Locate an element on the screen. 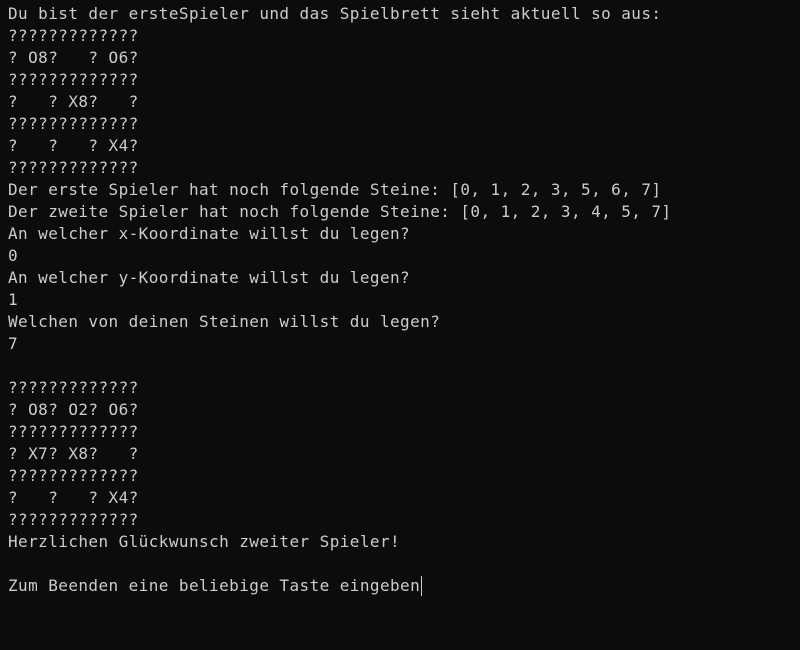 This screenshot has height=650, width=800. y-coordinate-input: 1 is located at coordinates (13, 299).